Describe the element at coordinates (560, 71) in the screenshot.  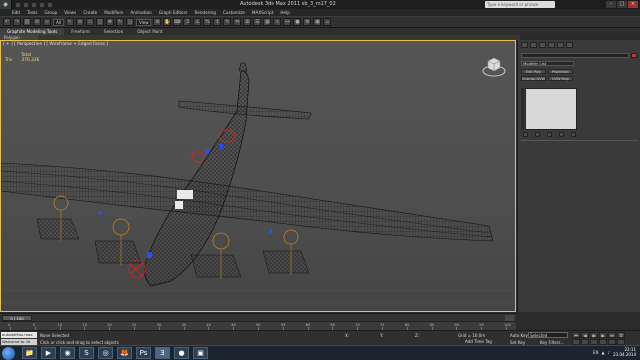
I see `projection-button: Projection` at that location.